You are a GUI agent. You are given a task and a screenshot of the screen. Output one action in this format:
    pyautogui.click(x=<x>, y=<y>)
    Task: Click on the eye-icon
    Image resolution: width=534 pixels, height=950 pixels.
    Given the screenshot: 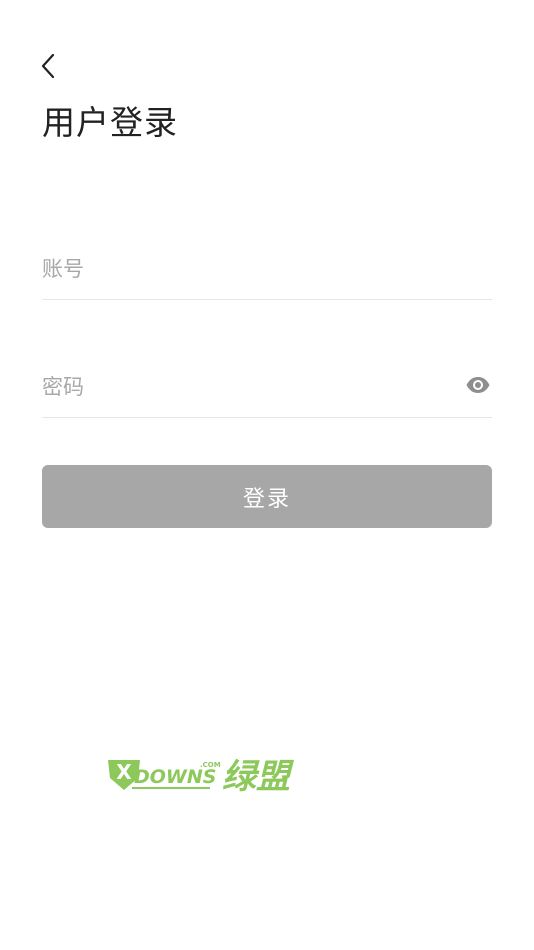 What is the action you would take?
    pyautogui.click(x=478, y=387)
    